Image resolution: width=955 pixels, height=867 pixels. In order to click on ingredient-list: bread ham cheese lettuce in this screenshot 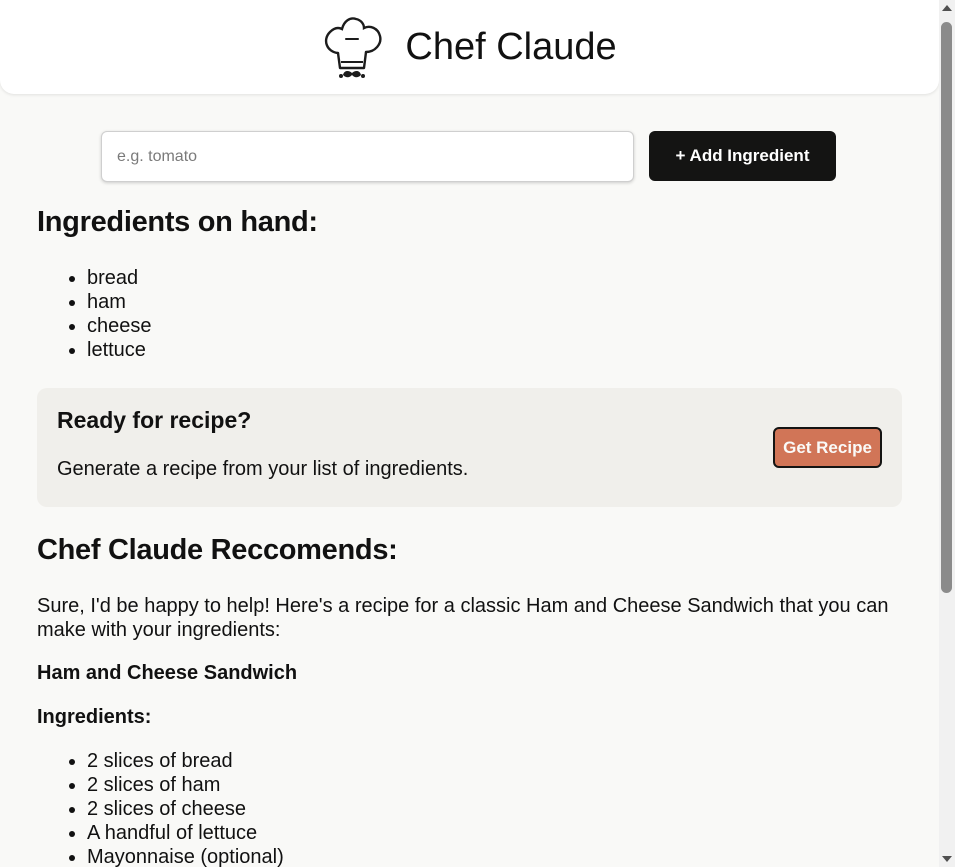, I will do `click(94, 314)`.